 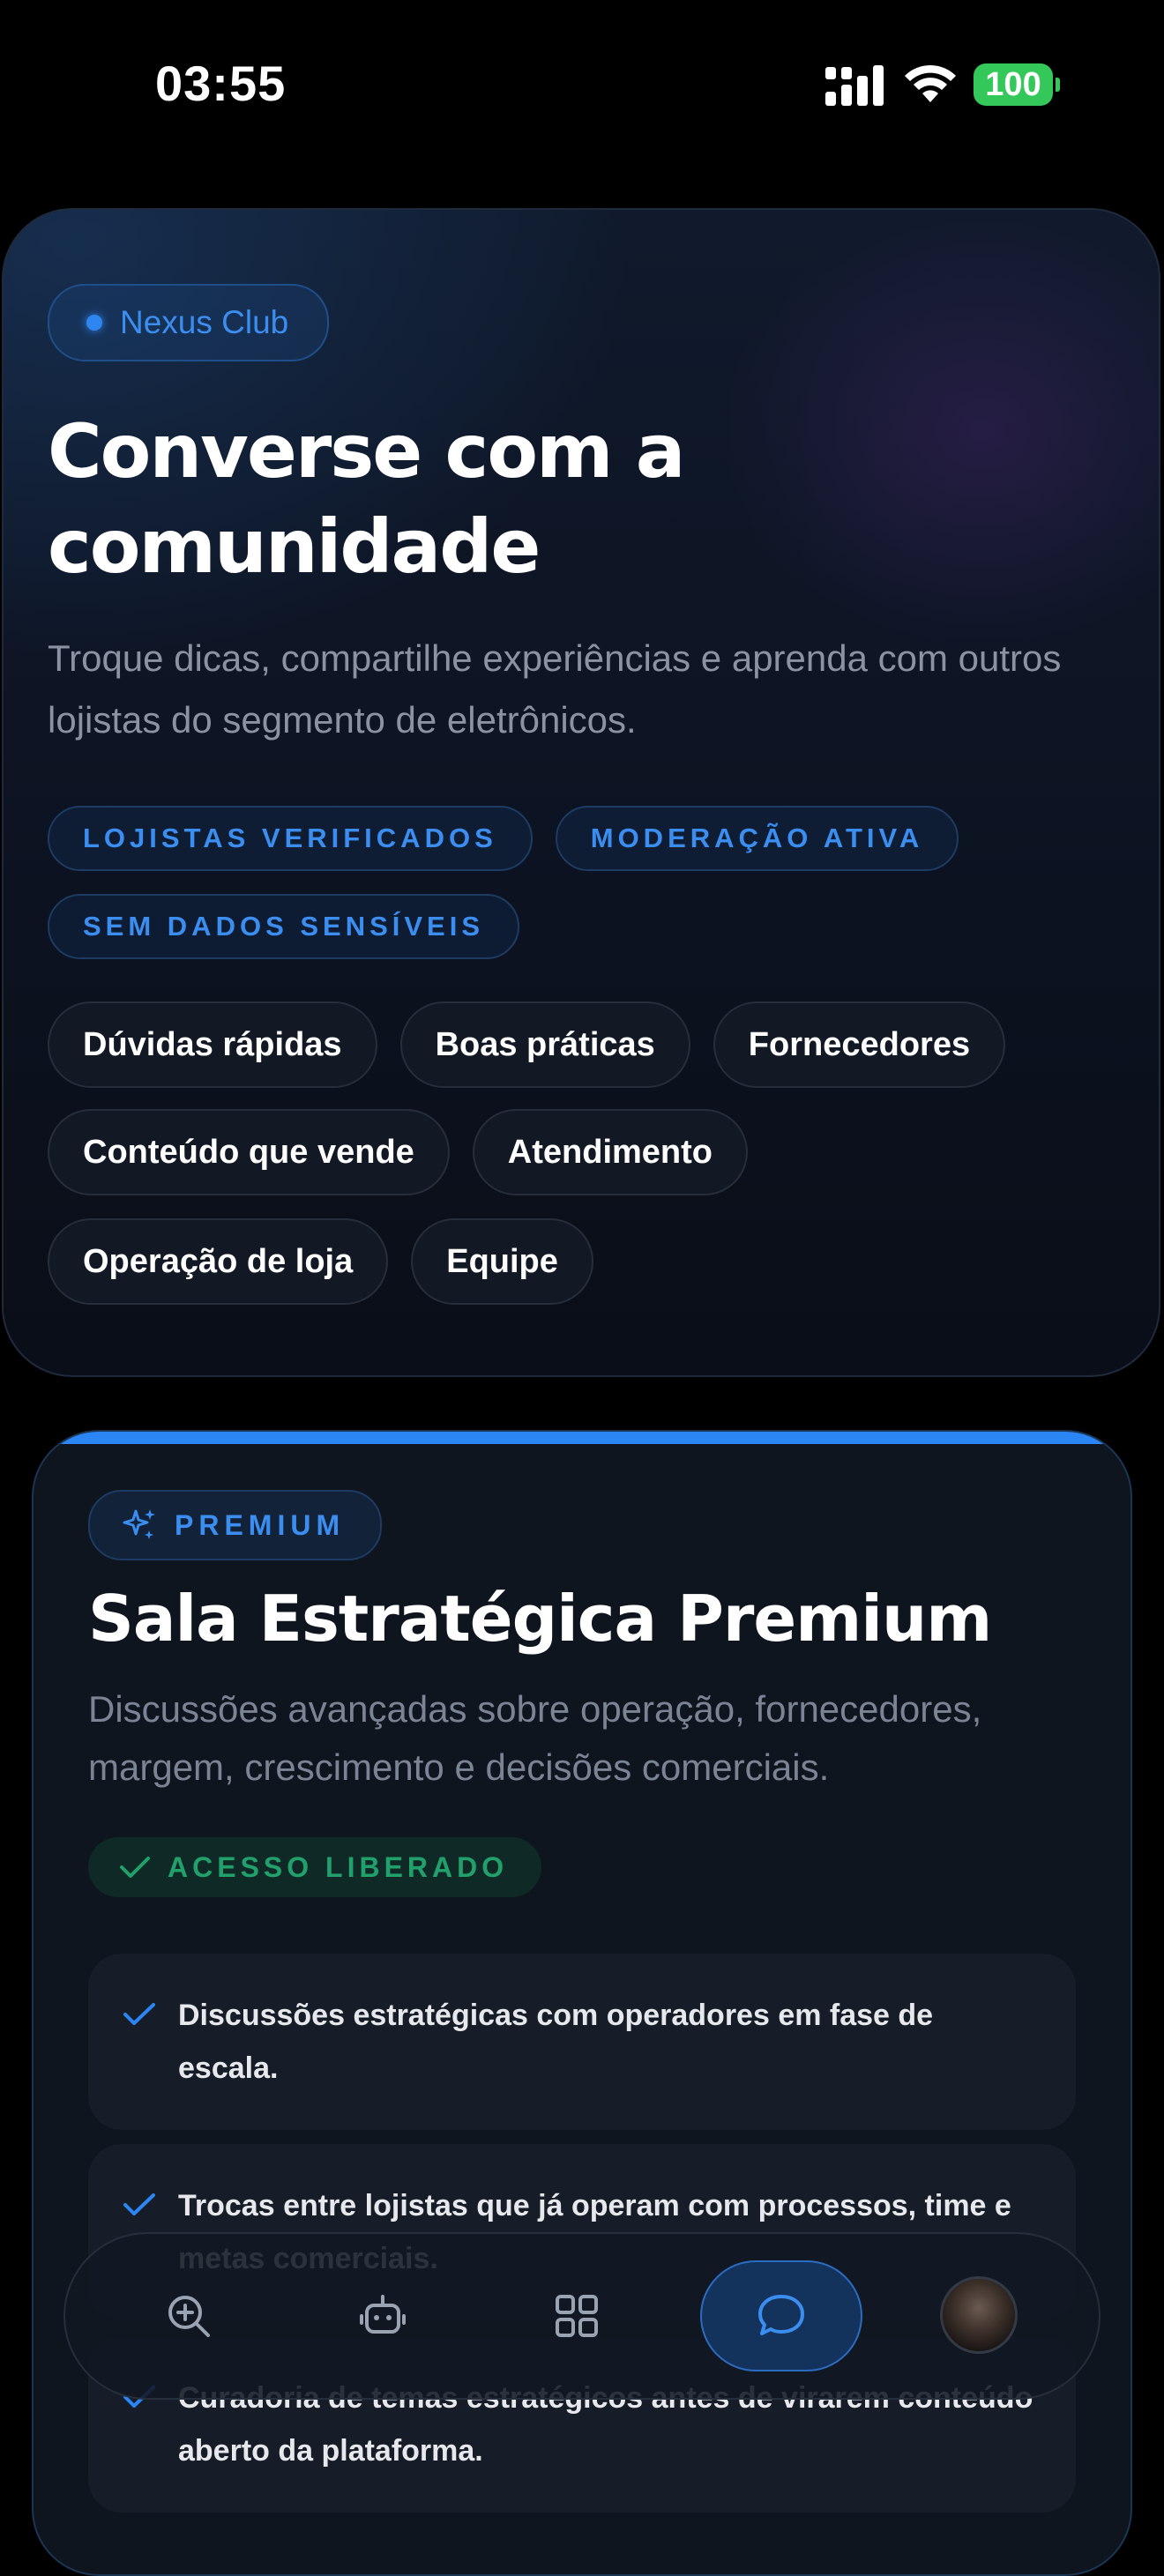 I want to click on topic-chips-row-2: Conteúdo que vende Atendimento, so click(x=398, y=1152).